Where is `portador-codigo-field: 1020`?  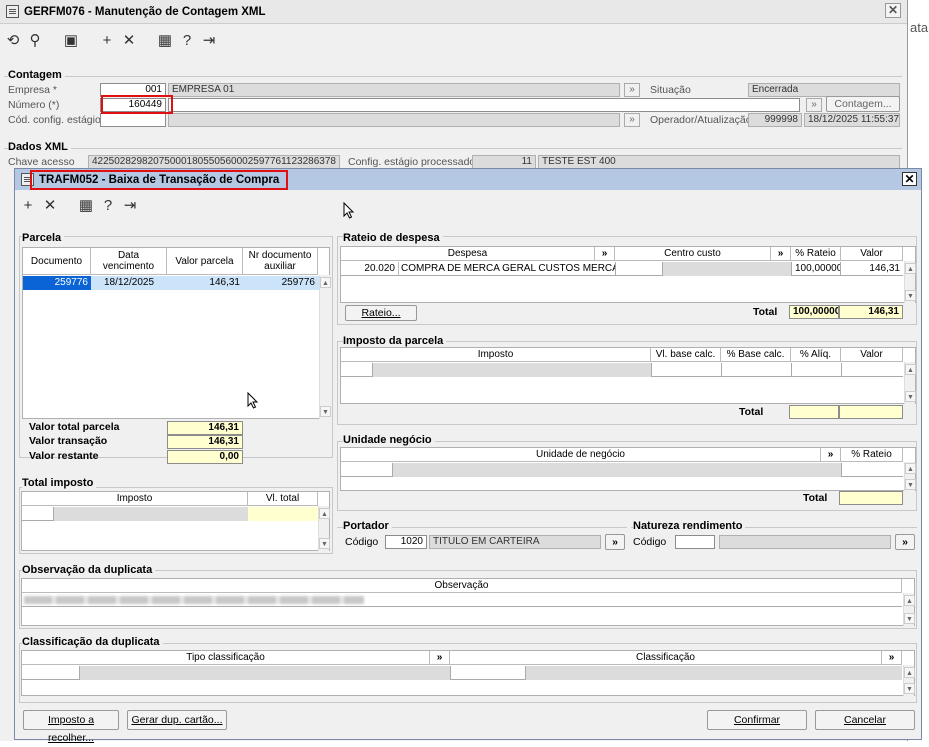 portador-codigo-field: 1020 is located at coordinates (406, 542).